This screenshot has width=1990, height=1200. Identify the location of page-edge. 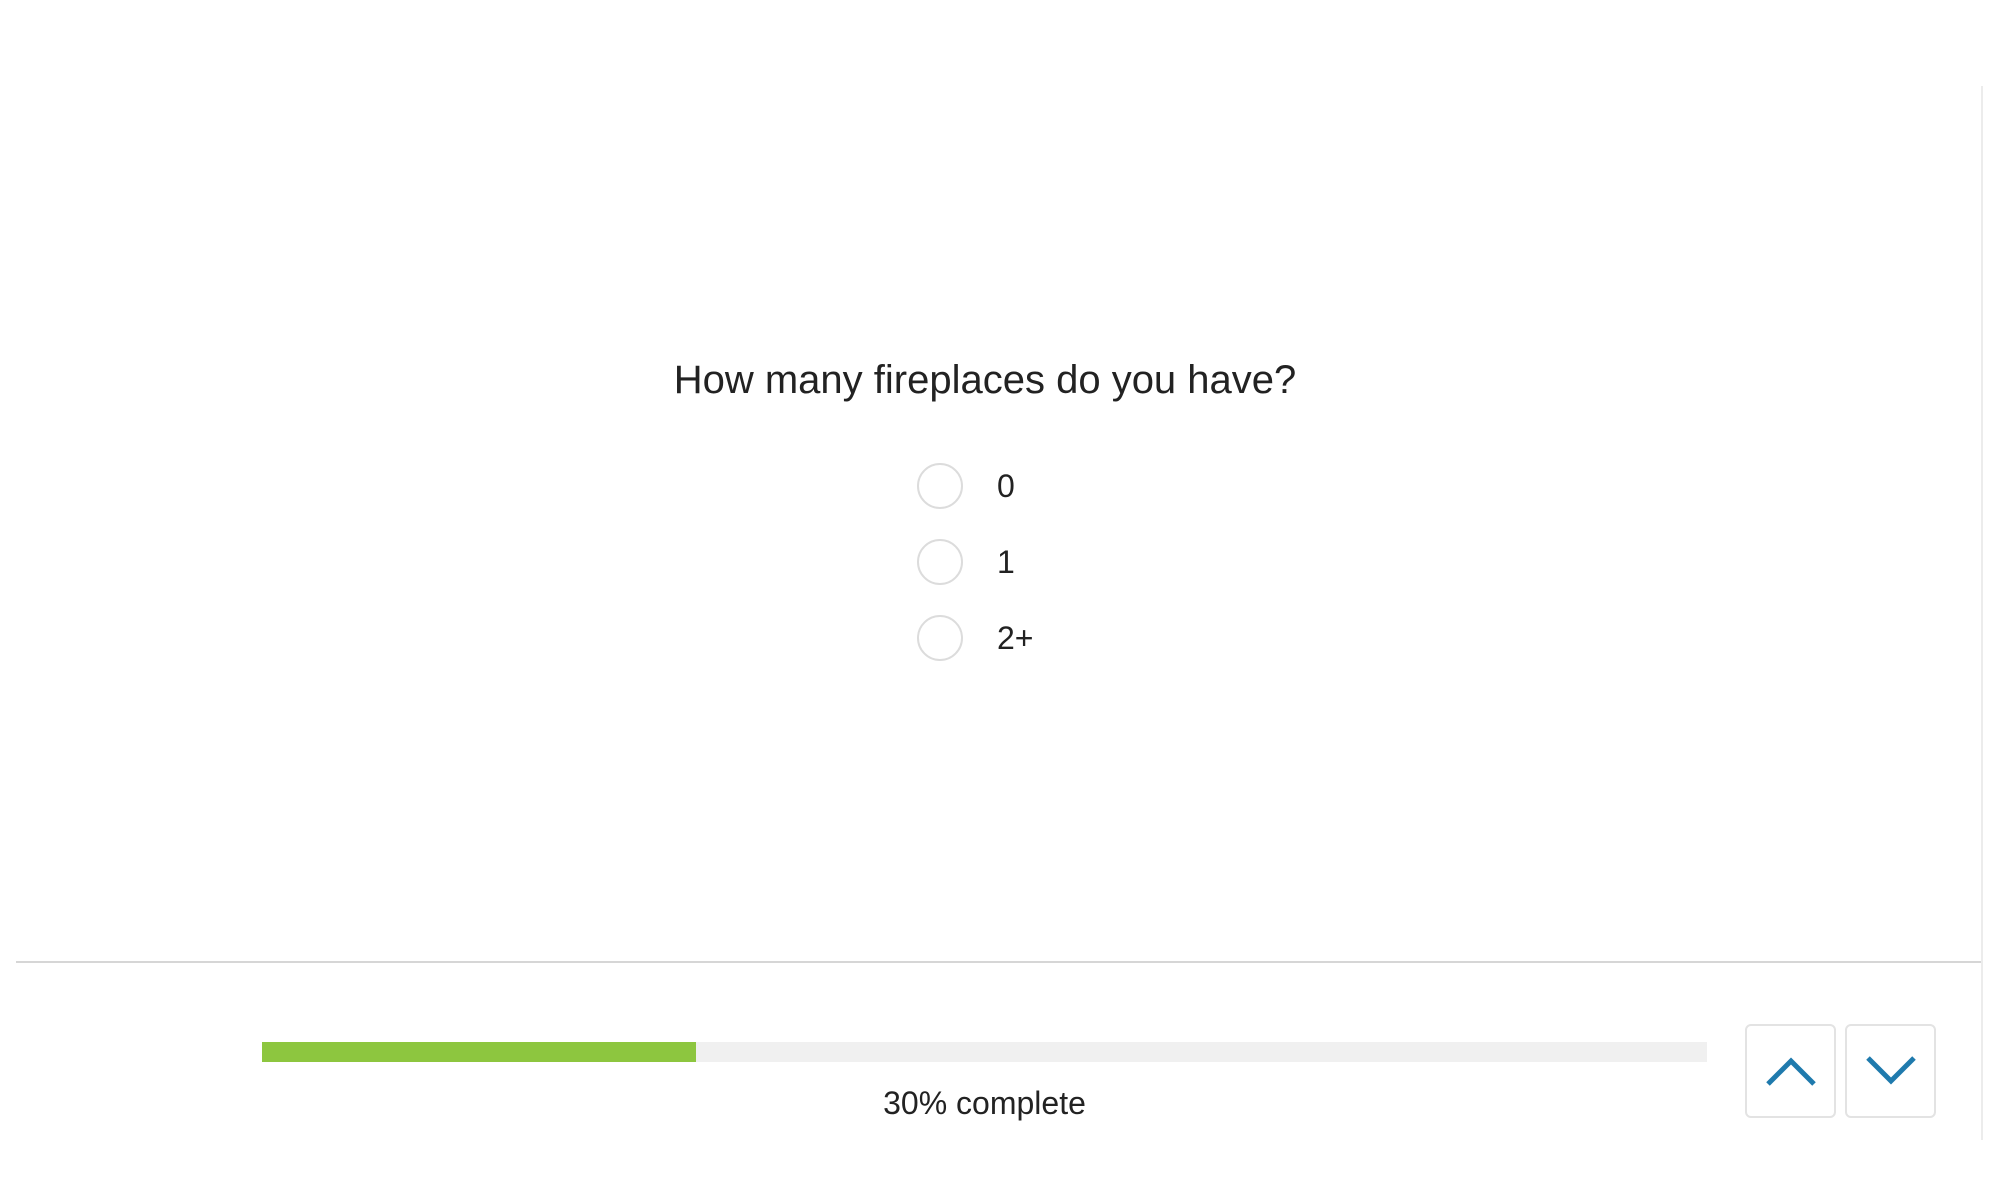
(1982, 613).